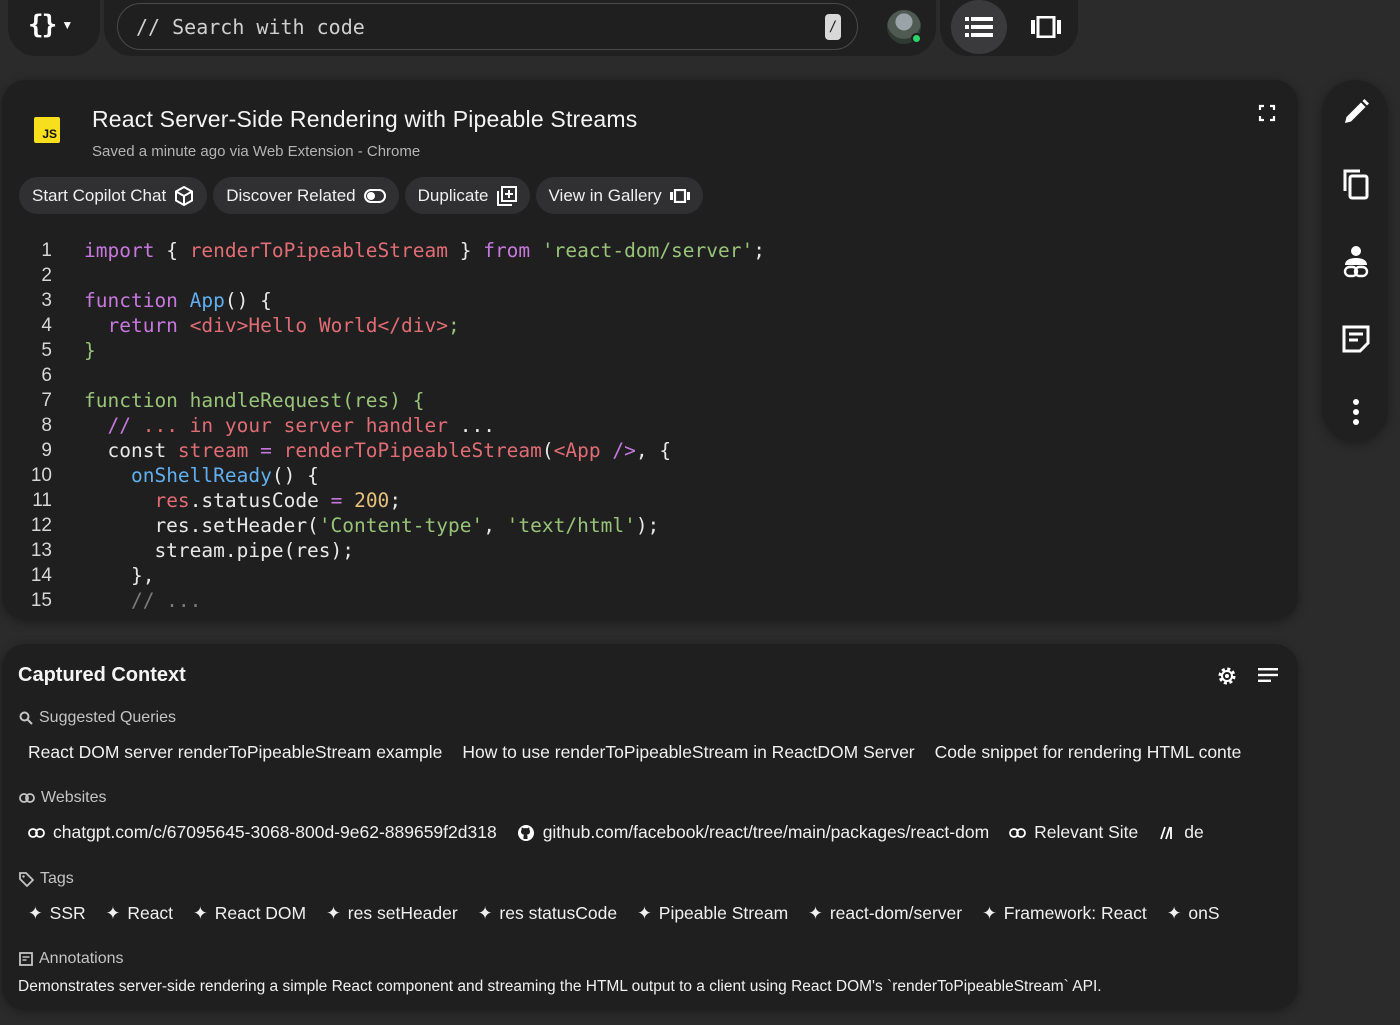 Image resolution: width=1400 pixels, height=1025 pixels. I want to click on tag-label: Pipeable Stream, so click(723, 913).